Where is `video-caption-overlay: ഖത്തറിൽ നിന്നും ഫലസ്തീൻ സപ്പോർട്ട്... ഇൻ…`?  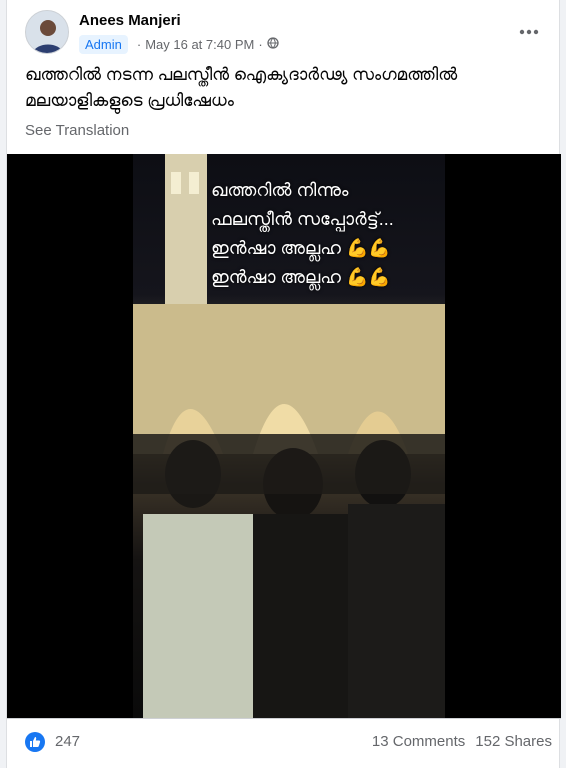 video-caption-overlay: ഖത്തറിൽ നിന്നും ഫലസ്തീൻ സപ്പോർട്ട്... ഇൻ… is located at coordinates (326, 234).